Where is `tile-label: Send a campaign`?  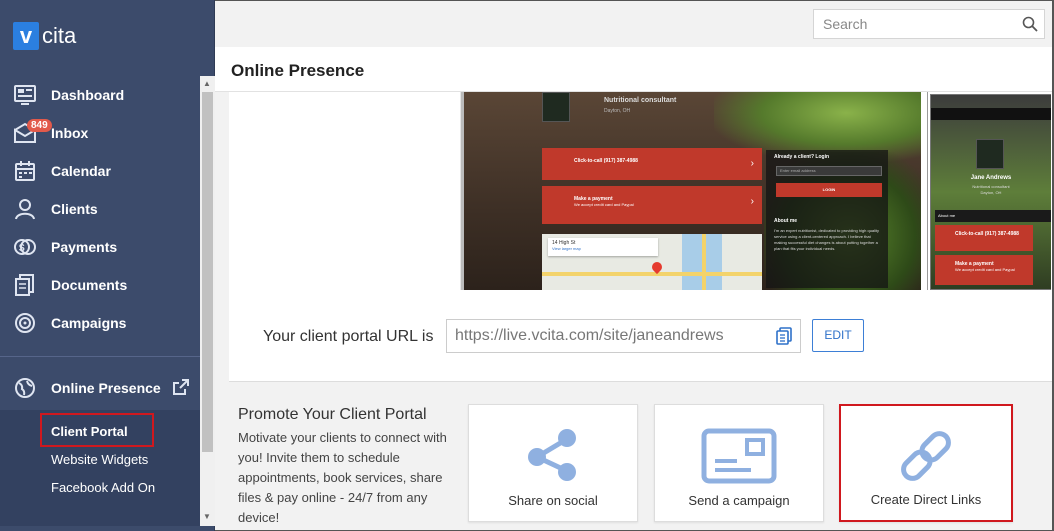 tile-label: Send a campaign is located at coordinates (739, 500).